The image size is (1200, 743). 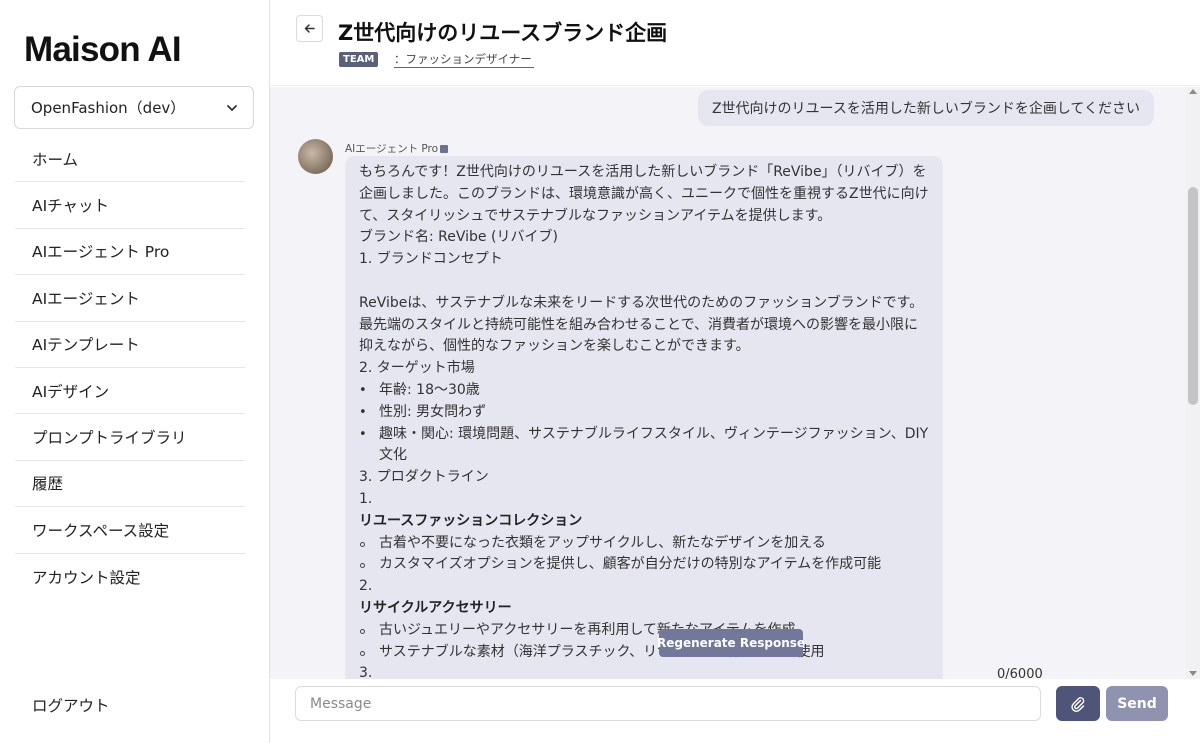 I want to click on role-link: ：ファッションデザイナー, so click(x=464, y=60).